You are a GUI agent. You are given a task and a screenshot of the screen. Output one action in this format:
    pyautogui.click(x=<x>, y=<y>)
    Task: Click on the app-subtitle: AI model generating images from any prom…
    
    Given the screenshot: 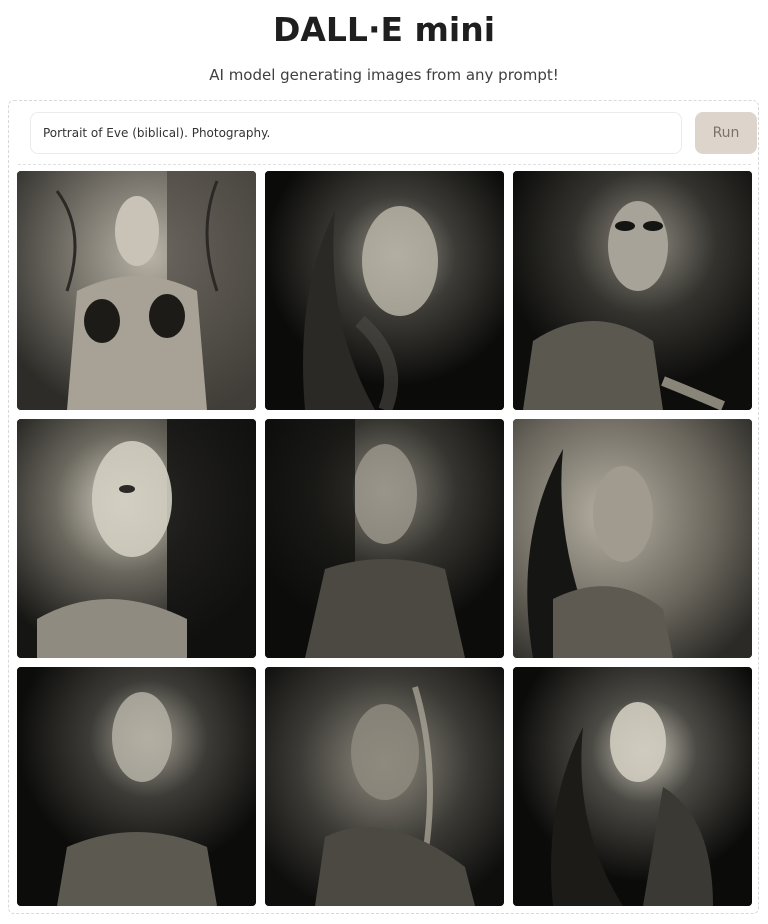 What is the action you would take?
    pyautogui.click(x=384, y=75)
    